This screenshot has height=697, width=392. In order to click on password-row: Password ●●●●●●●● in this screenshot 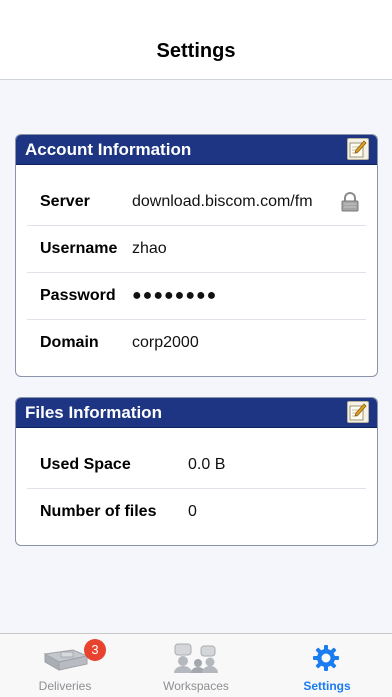, I will do `click(196, 296)`.